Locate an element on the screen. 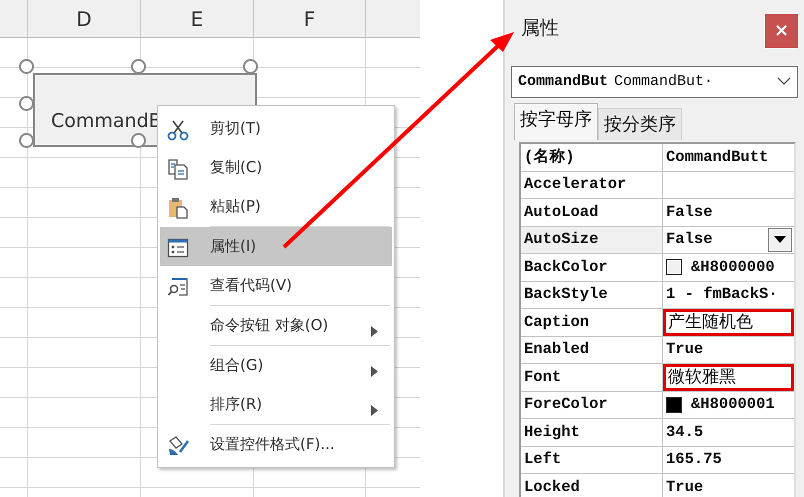 This screenshot has width=804, height=497. object-name: CommandBut is located at coordinates (563, 82).